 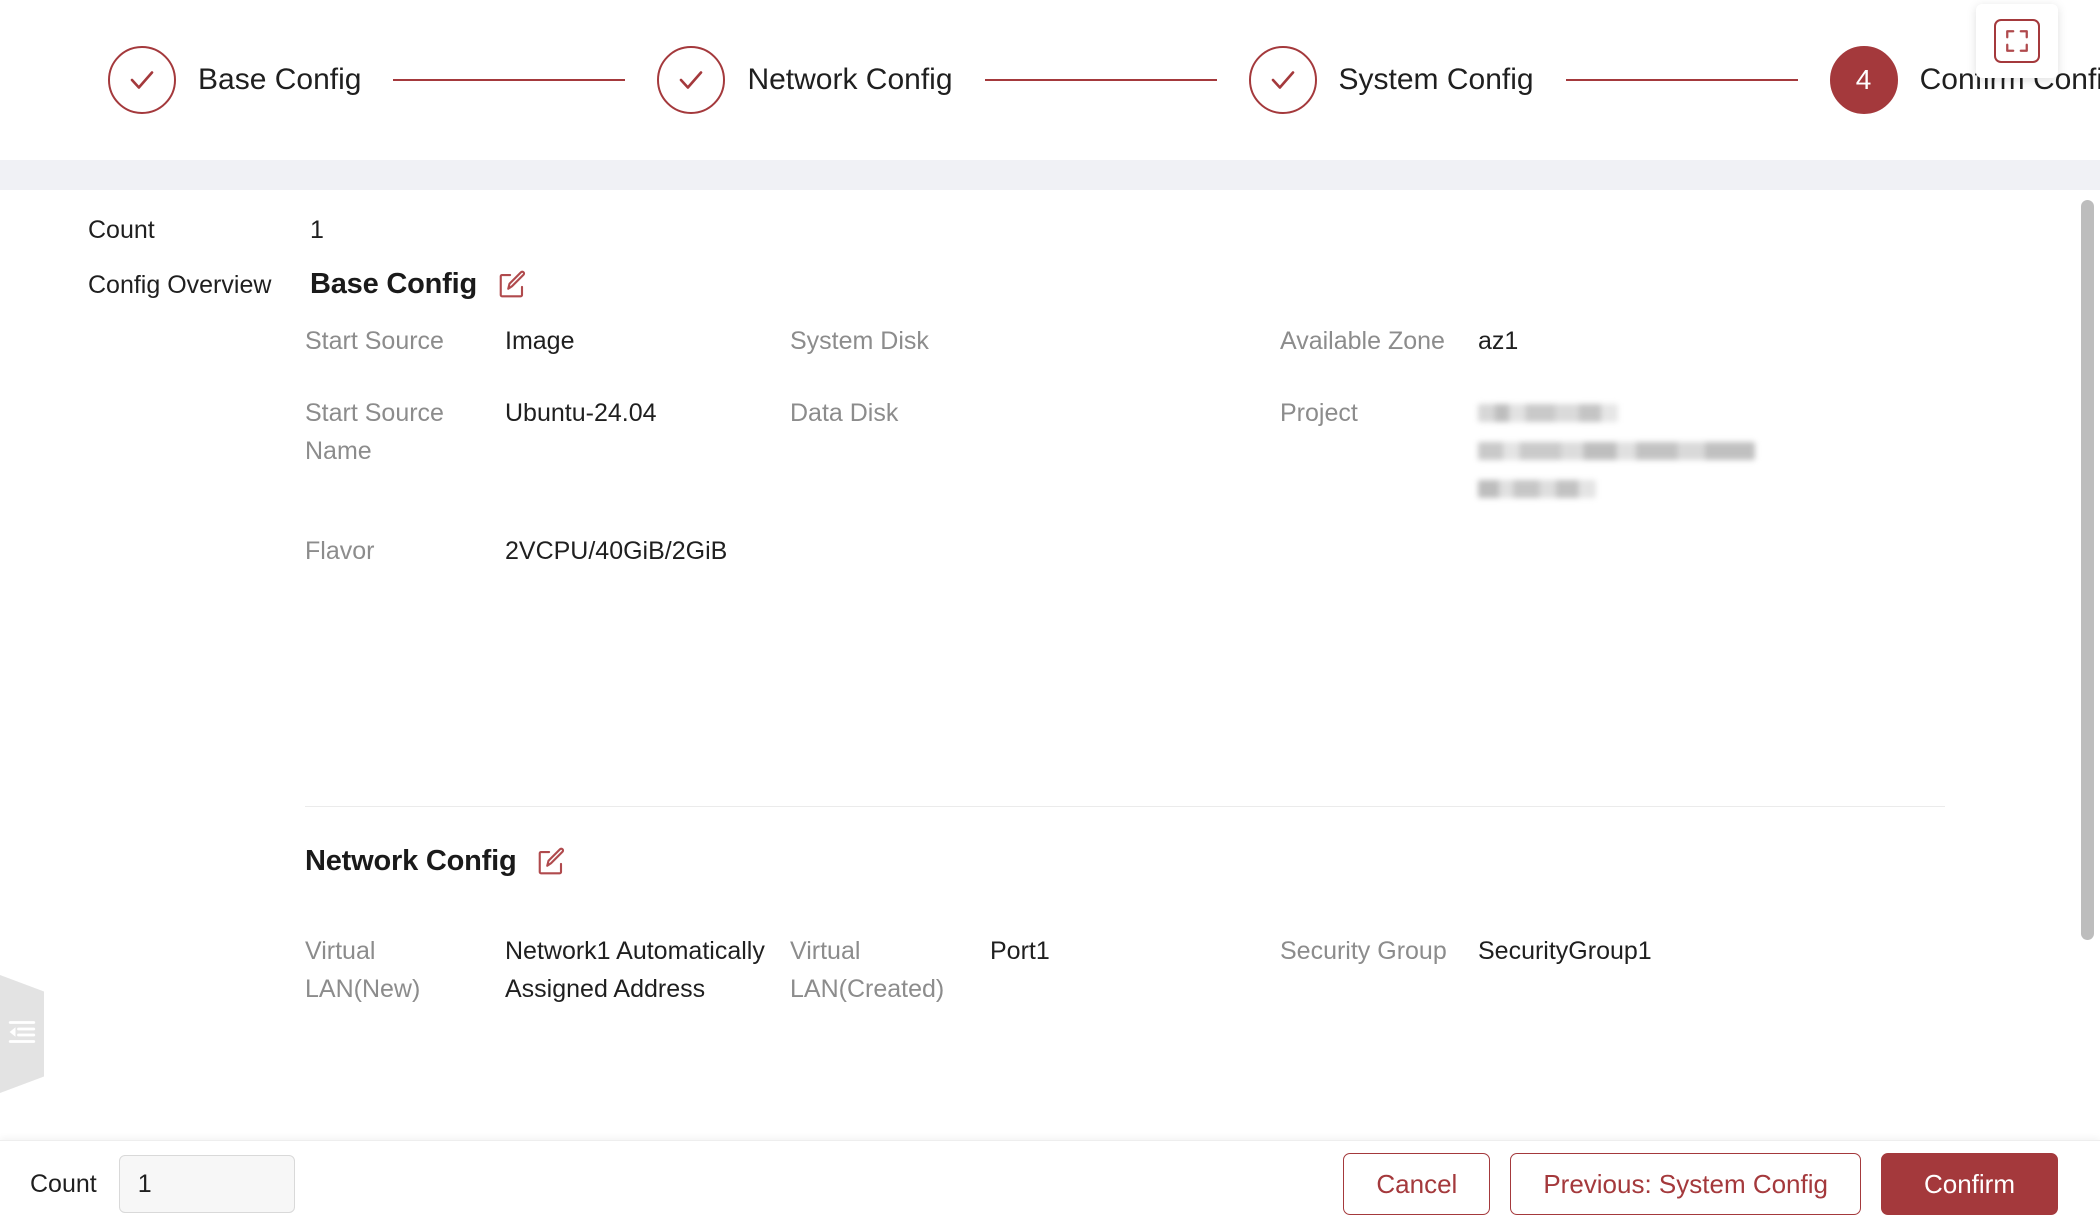 What do you see at coordinates (374, 341) in the screenshot?
I see `field-label: Start Source` at bounding box center [374, 341].